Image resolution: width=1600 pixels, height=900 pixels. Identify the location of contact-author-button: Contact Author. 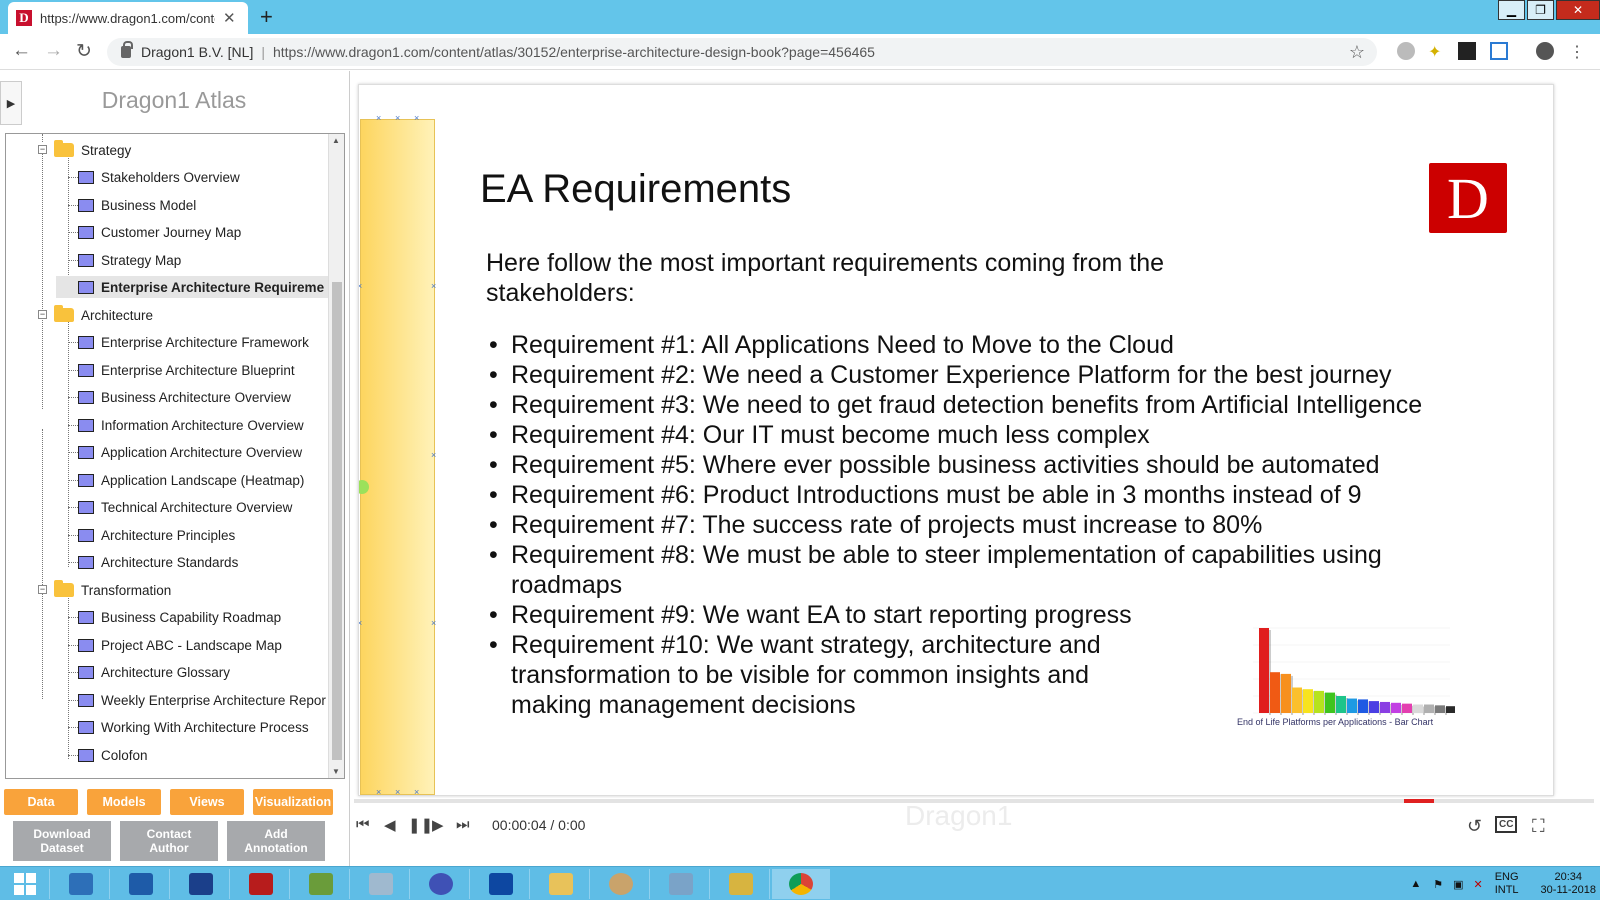
(169, 841).